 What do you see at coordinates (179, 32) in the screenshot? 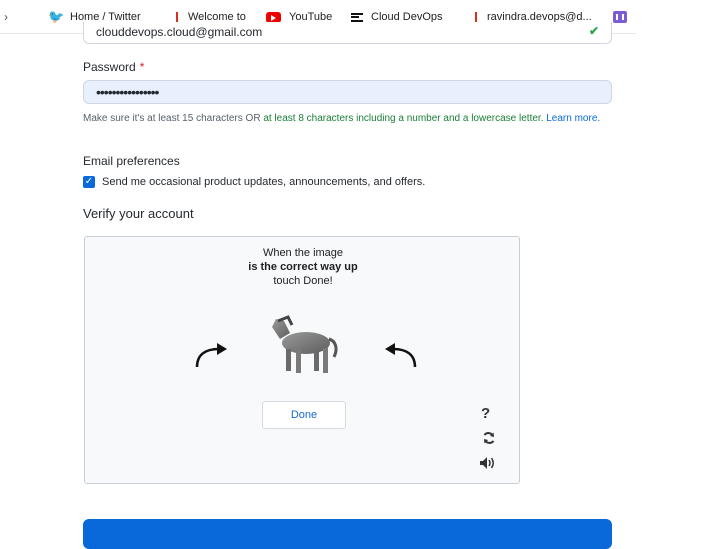
I see `email-value: clouddevops.cloud@gmail.com` at bounding box center [179, 32].